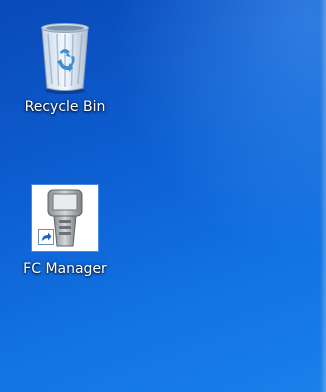 The image size is (326, 392). What do you see at coordinates (65, 56) in the screenshot?
I see `recycle-bin-icon` at bounding box center [65, 56].